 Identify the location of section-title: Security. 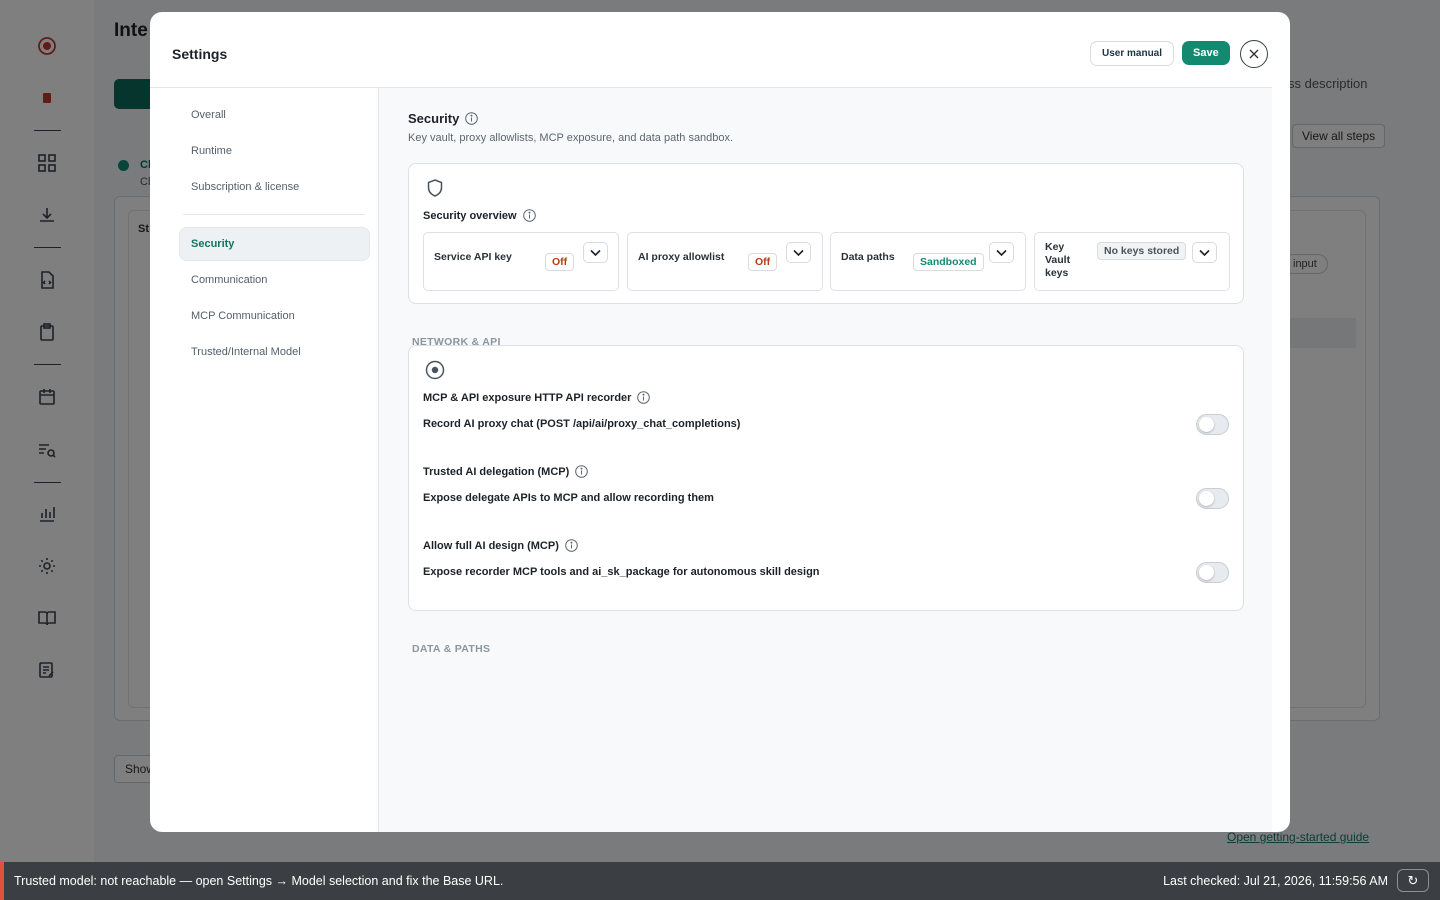
(443, 118).